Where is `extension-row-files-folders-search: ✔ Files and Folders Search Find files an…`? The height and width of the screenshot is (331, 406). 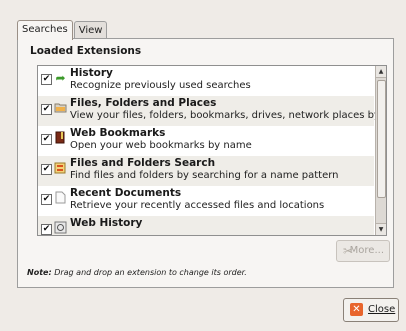 extension-row-files-folders-search: ✔ Files and Folders Search Find files an… is located at coordinates (206, 171).